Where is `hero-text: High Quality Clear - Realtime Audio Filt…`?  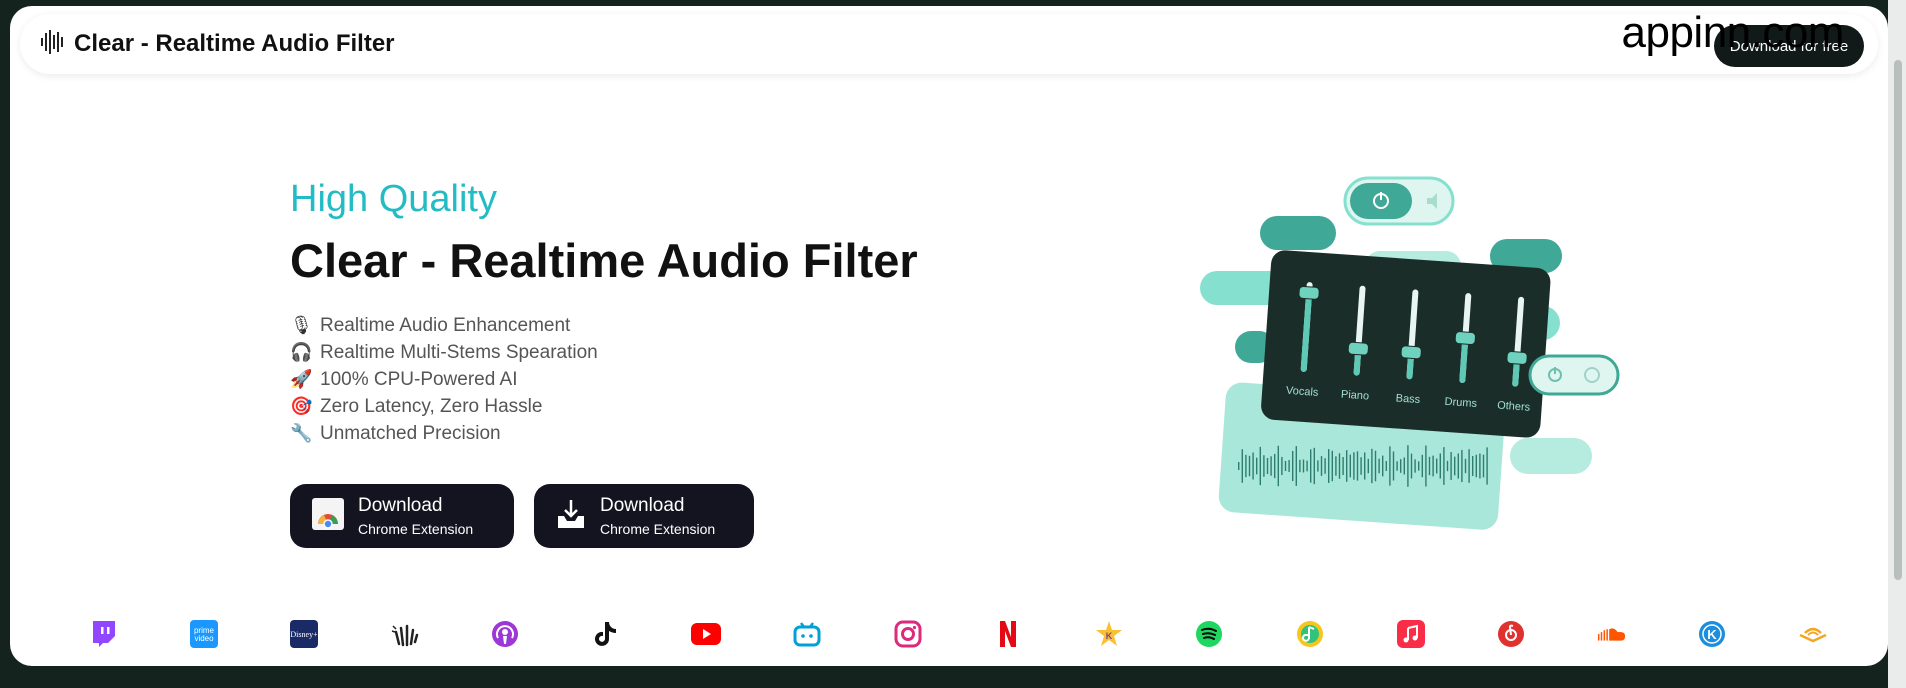
hero-text: High Quality Clear - Realtime Audio Filt… is located at coordinates (604, 312).